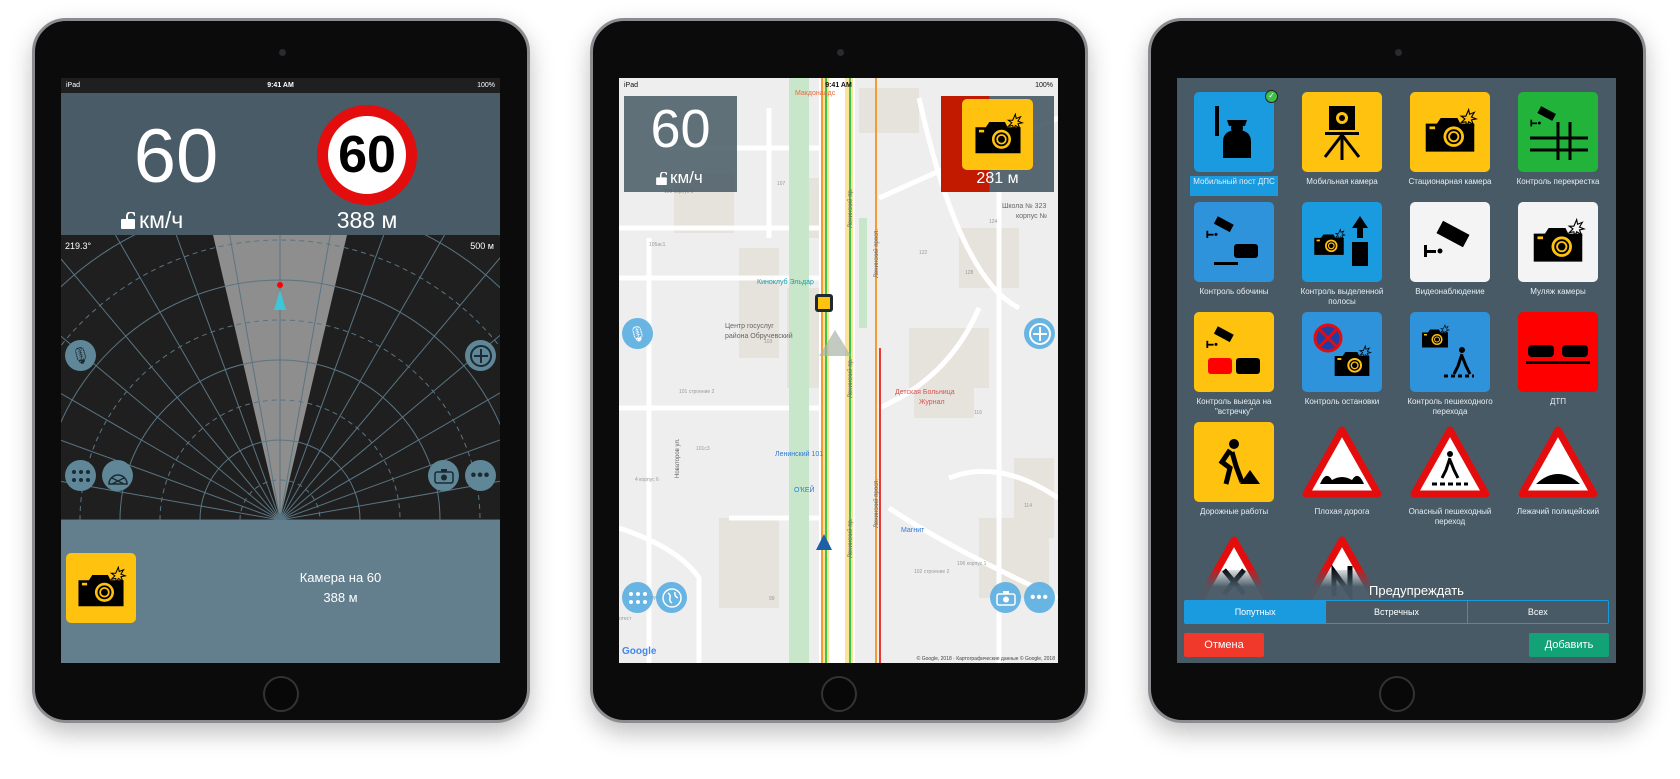 This screenshot has height=779, width=1680. I want to click on map-label: Киноклуб Эльдар, so click(785, 282).